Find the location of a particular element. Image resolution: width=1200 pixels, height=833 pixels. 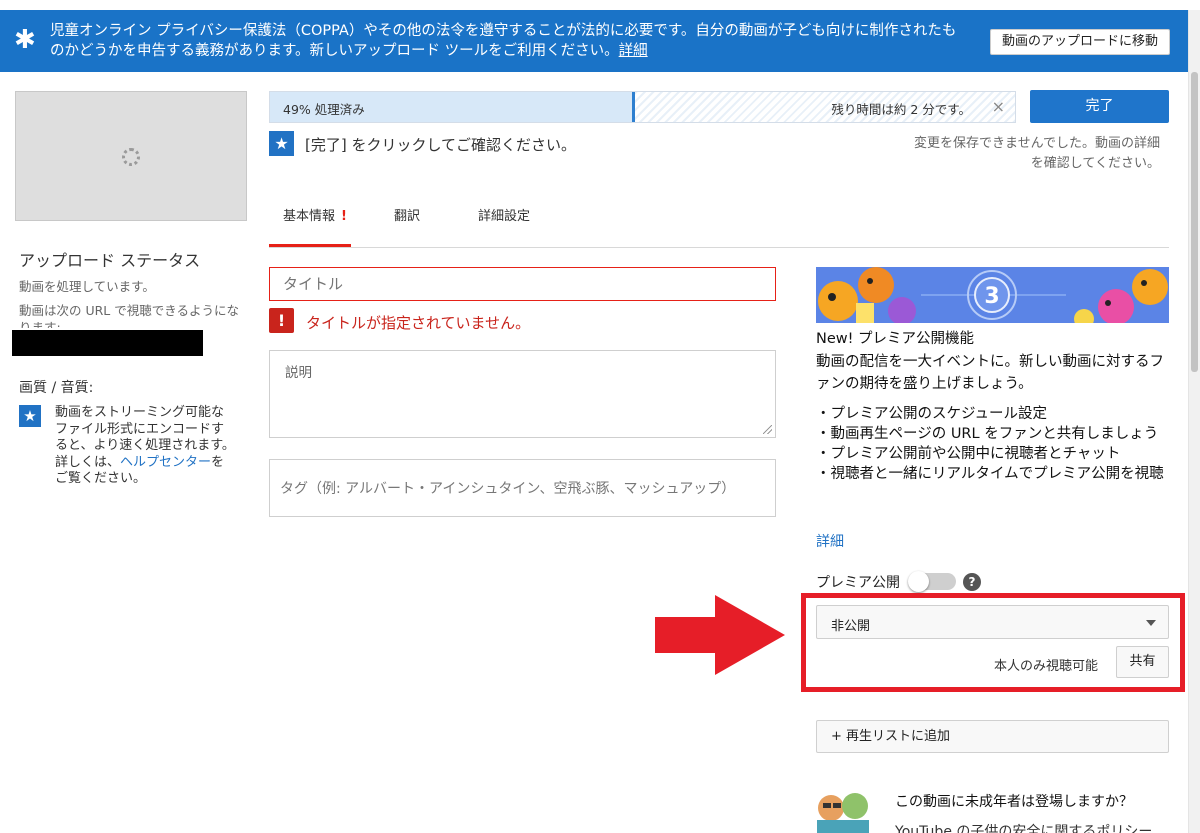

privacy-note: 本人のみ視聴可能 is located at coordinates (1046, 666).